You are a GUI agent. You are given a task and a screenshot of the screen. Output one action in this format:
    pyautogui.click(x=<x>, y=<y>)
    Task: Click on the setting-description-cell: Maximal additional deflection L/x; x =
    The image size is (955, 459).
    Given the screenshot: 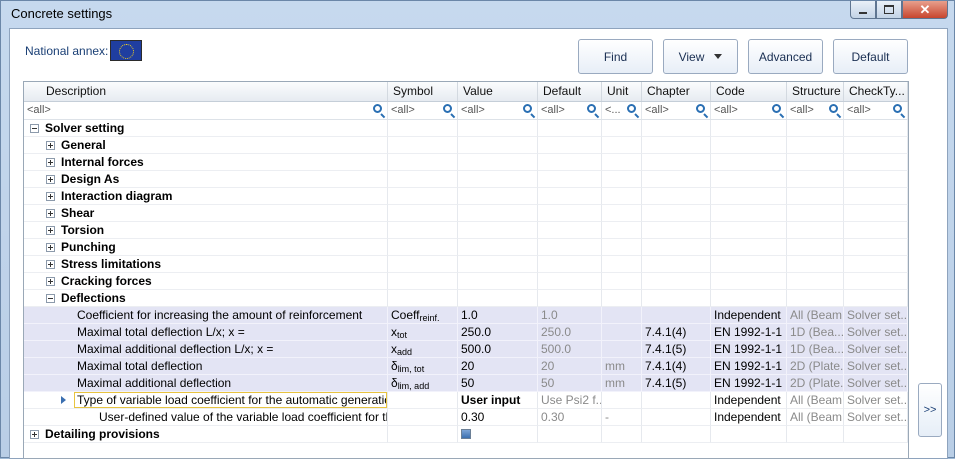 What is the action you would take?
    pyautogui.click(x=206, y=349)
    